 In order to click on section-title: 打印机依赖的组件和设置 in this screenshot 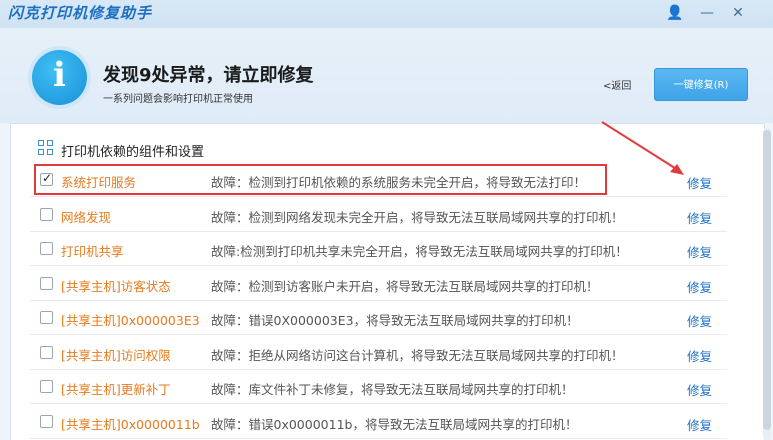, I will do `click(133, 152)`.